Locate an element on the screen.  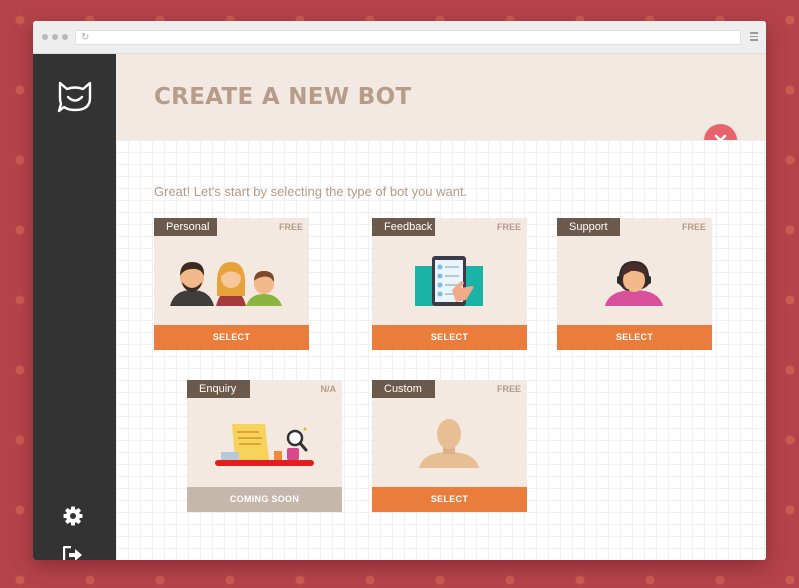
support-agent-illustration is located at coordinates (634, 283).